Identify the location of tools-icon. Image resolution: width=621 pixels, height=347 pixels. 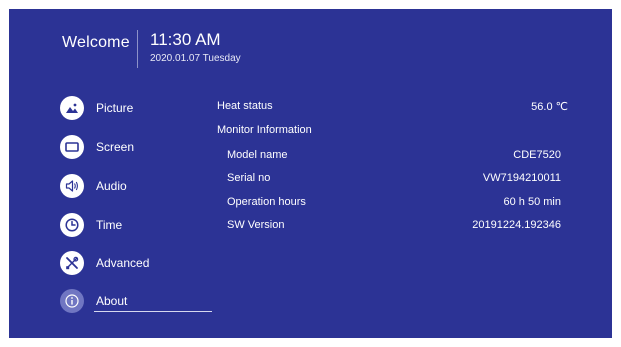
(72, 263).